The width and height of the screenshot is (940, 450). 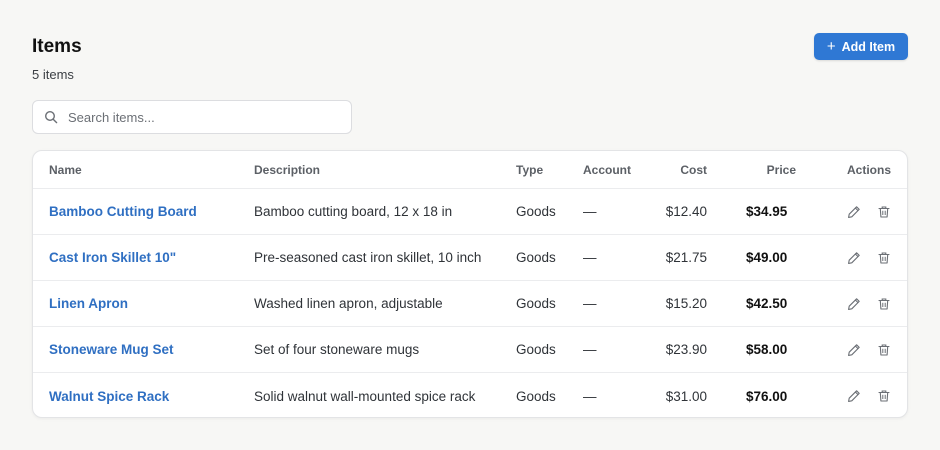 I want to click on page-title: Items, so click(x=57, y=46).